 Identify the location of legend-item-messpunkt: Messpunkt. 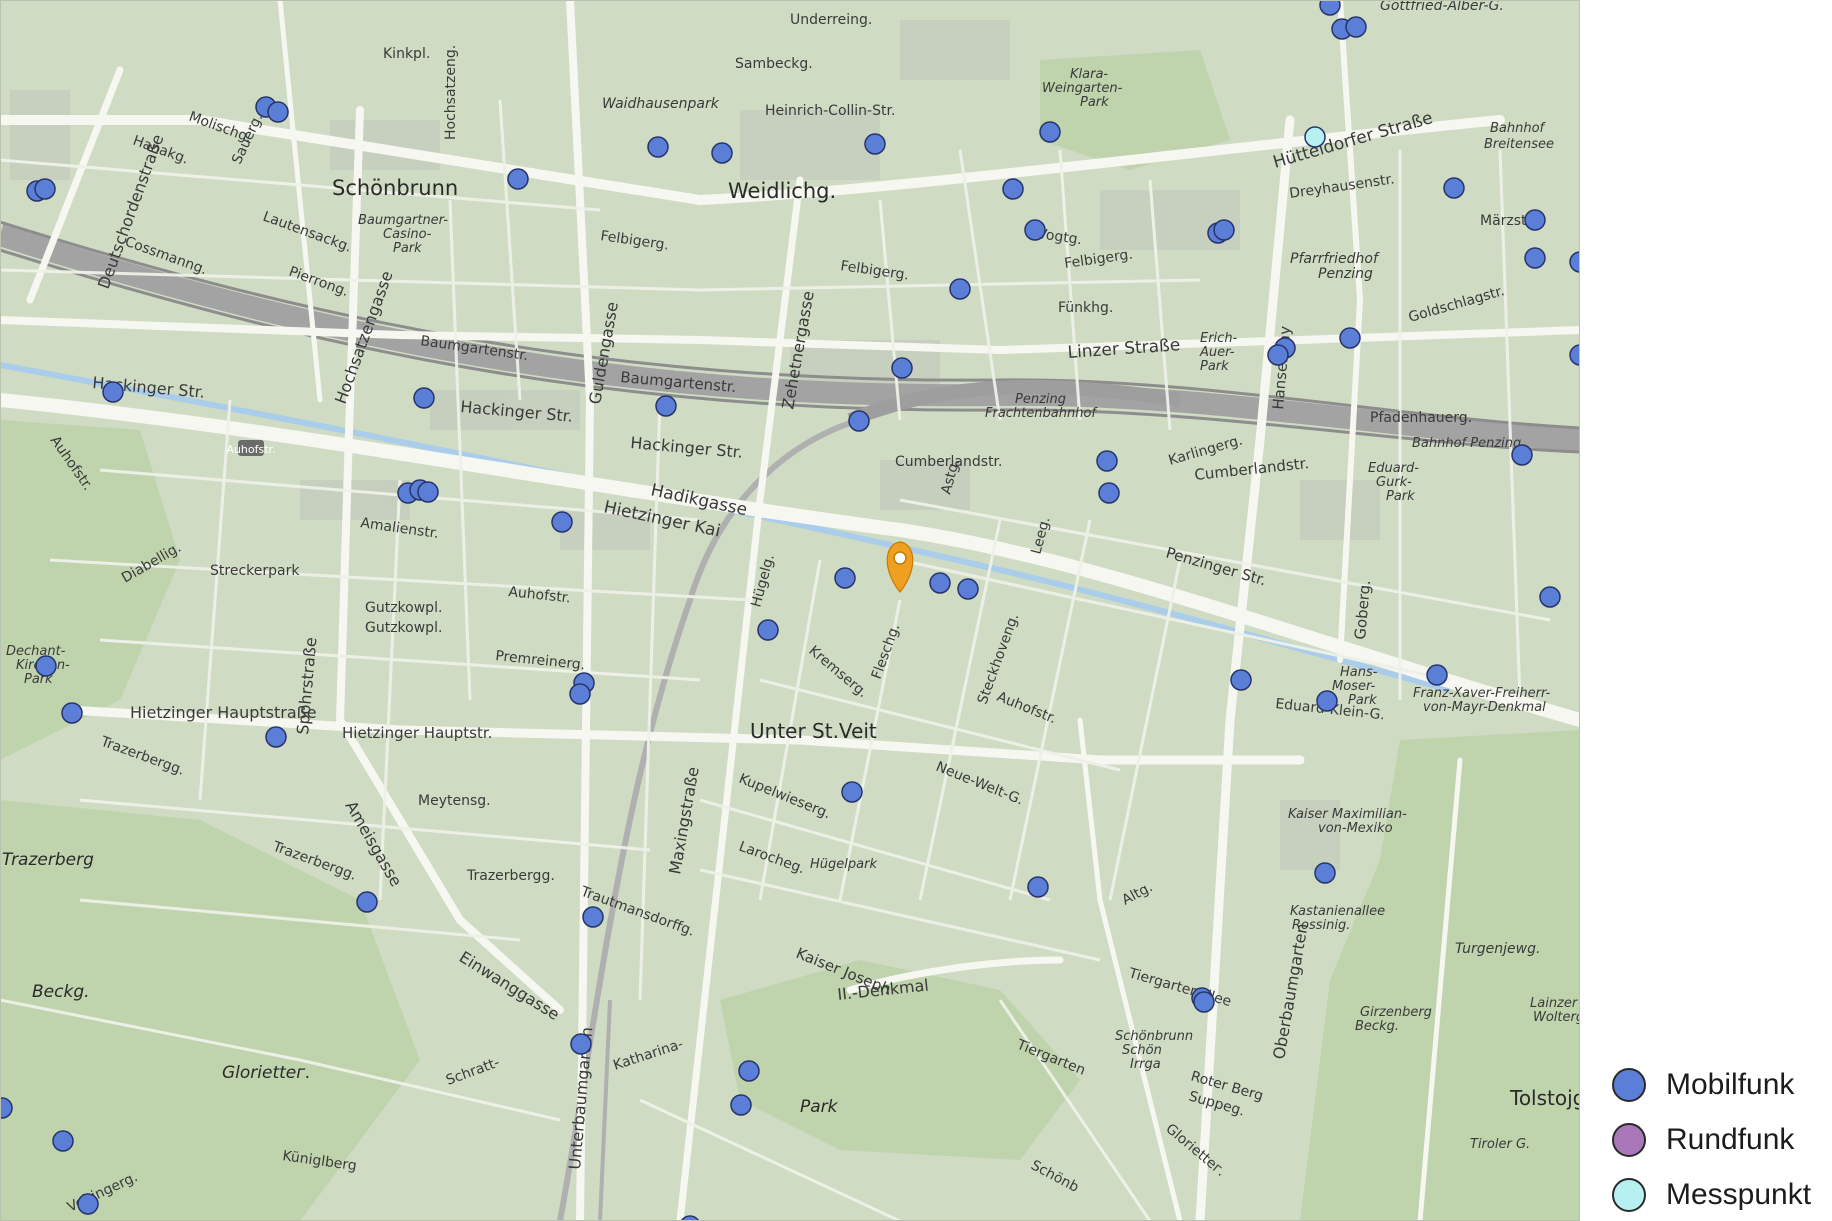
(1711, 1195).